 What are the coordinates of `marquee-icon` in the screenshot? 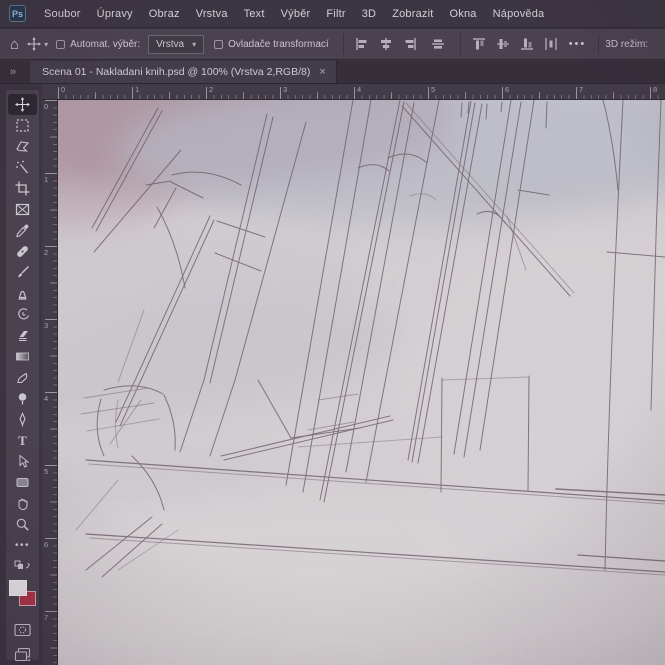 It's located at (22, 125).